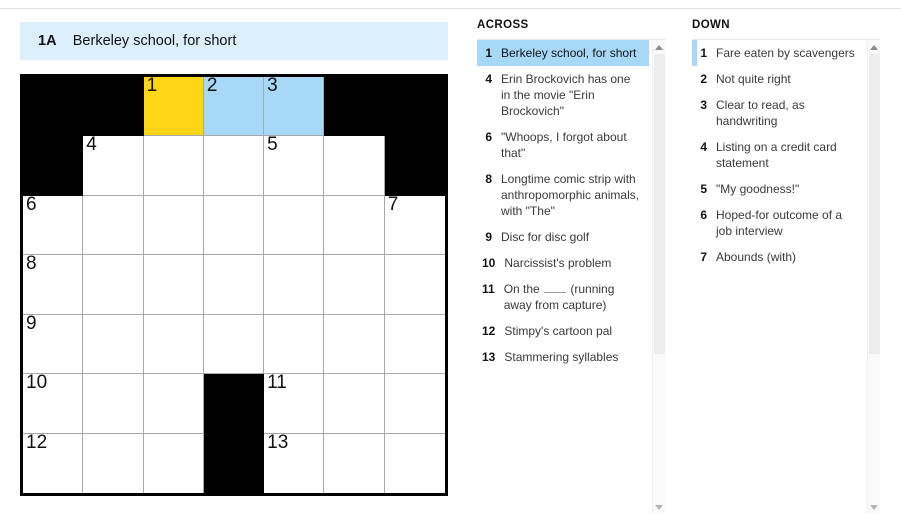 The width and height of the screenshot is (901, 513). I want to click on down-scroll-down-arrow-icon, so click(874, 506).